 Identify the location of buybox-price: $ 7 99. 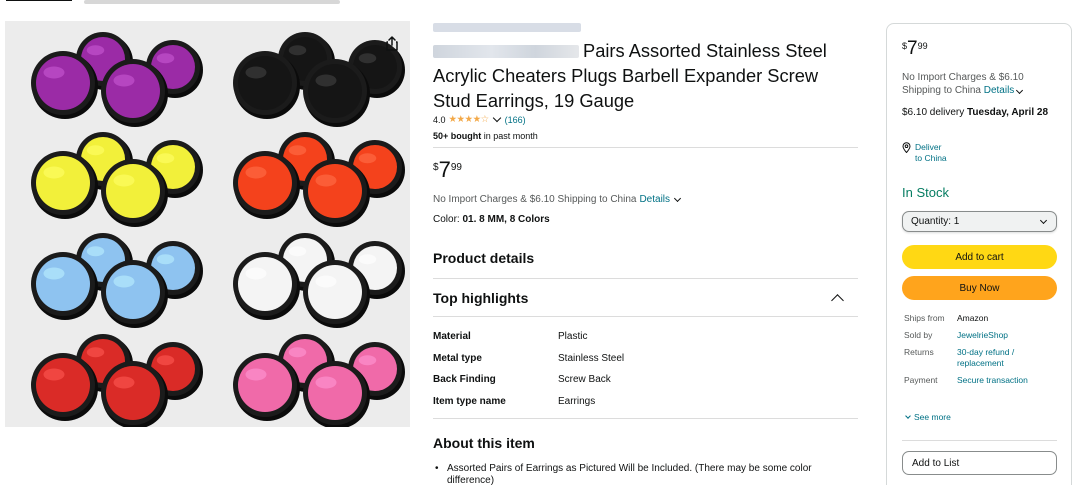
(915, 48).